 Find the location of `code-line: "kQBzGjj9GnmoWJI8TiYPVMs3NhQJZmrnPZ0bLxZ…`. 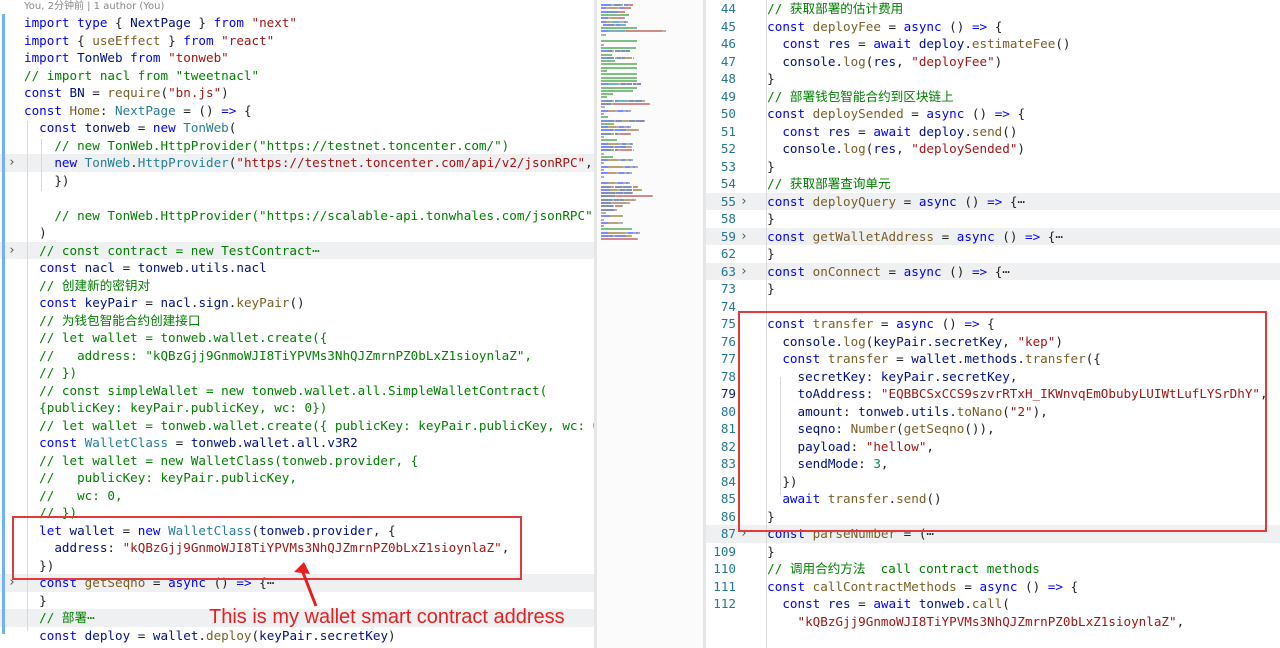

code-line: "kQBzGjj9GnmoWJI8TiYPVMs3NhQJZmrnPZ0bLxZ… is located at coordinates (993, 622).